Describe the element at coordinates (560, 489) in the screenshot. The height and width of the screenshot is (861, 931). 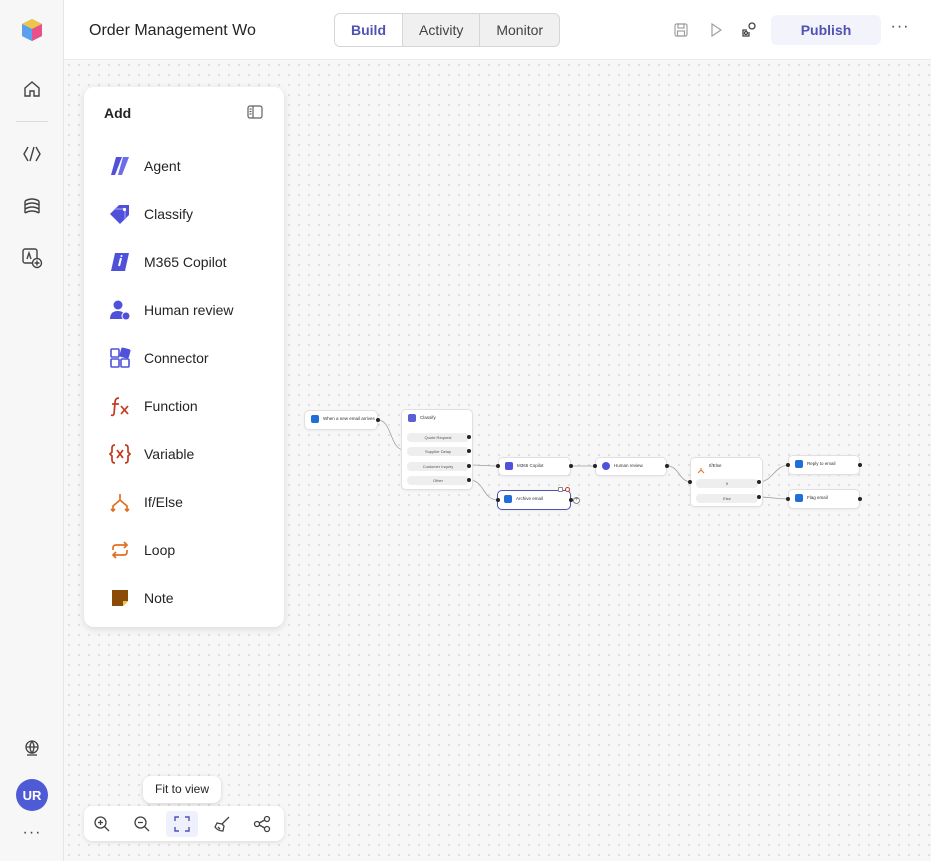
I see `play-node-icon` at that location.